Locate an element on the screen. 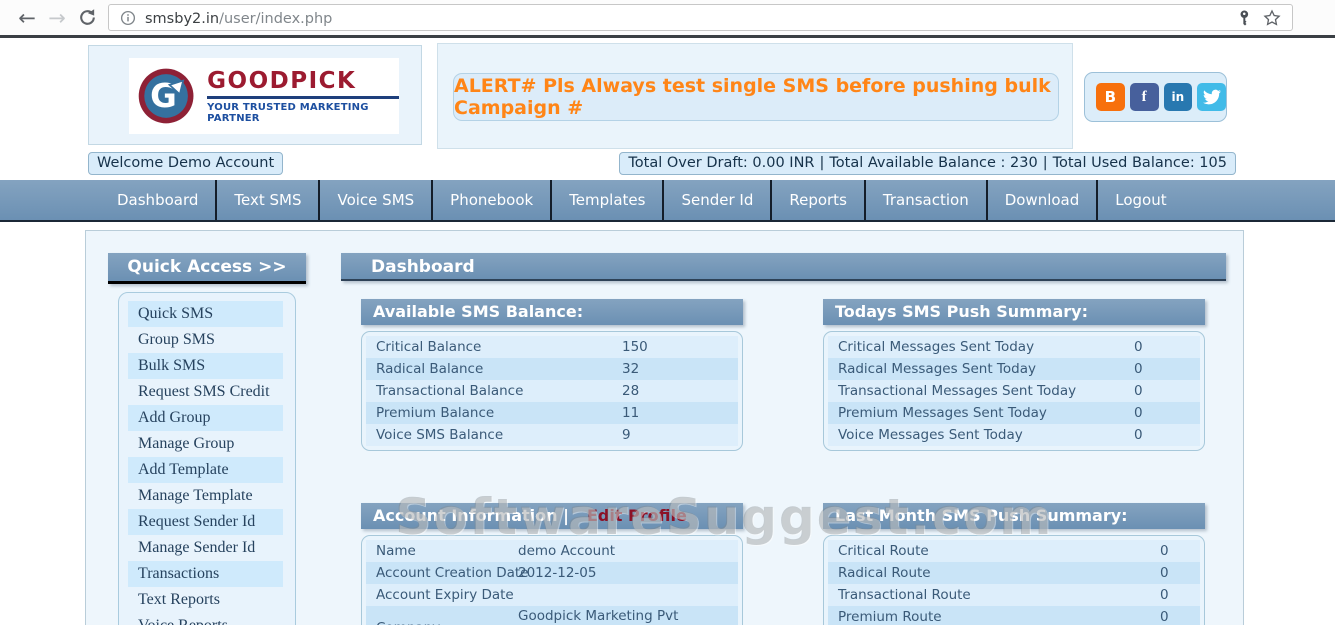 The height and width of the screenshot is (625, 1335). blogger-glyph: B is located at coordinates (1110, 97).